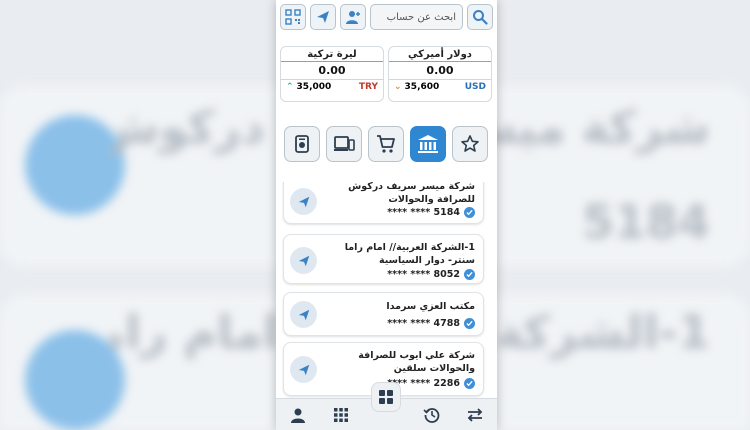 Image resolution: width=750 pixels, height=430 pixels. I want to click on currency-title: دولار أميركي, so click(440, 54).